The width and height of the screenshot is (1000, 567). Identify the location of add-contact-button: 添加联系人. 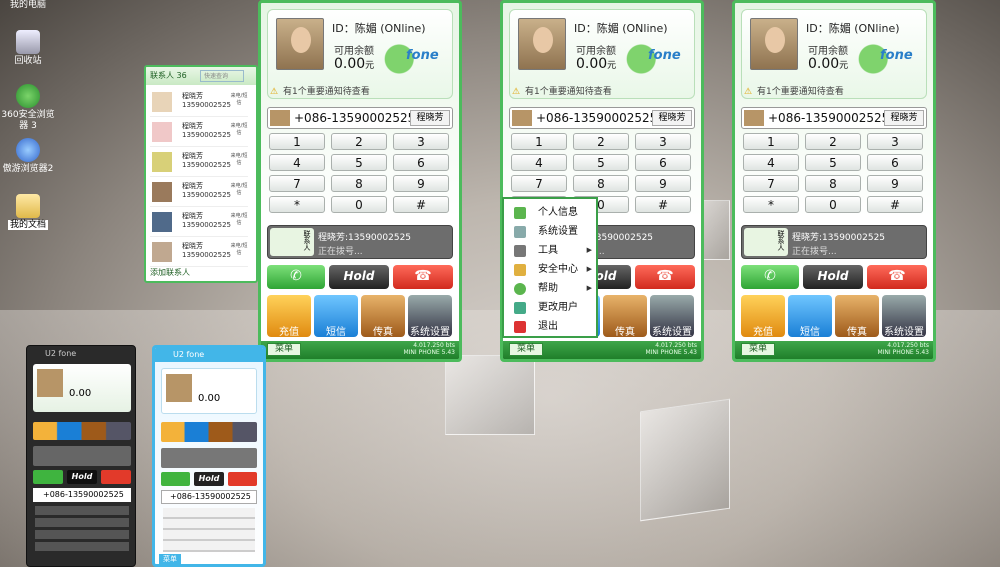
(170, 272).